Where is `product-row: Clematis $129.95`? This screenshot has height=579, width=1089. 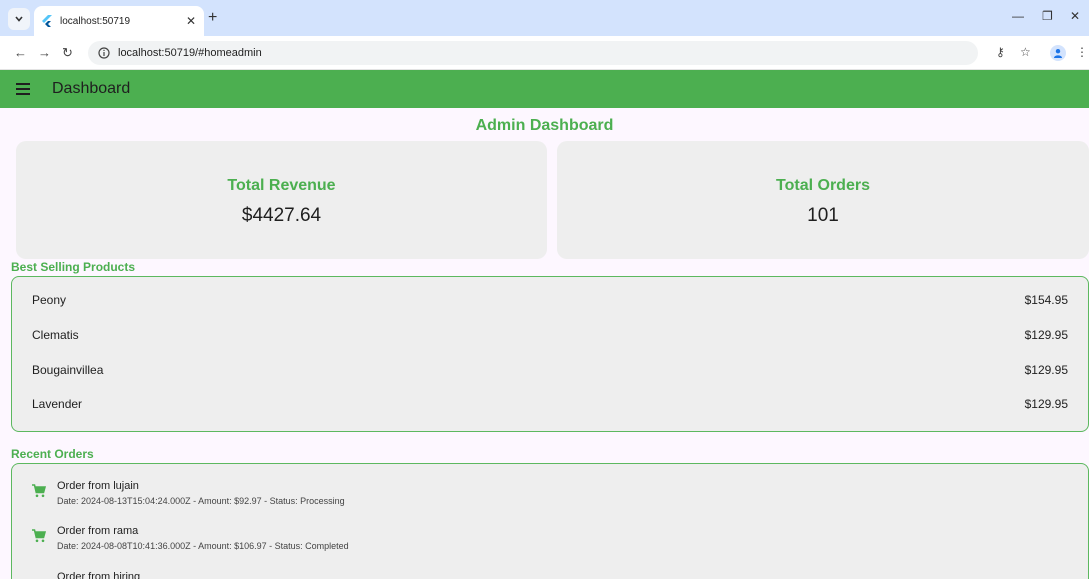
product-row: Clematis $129.95 is located at coordinates (550, 336).